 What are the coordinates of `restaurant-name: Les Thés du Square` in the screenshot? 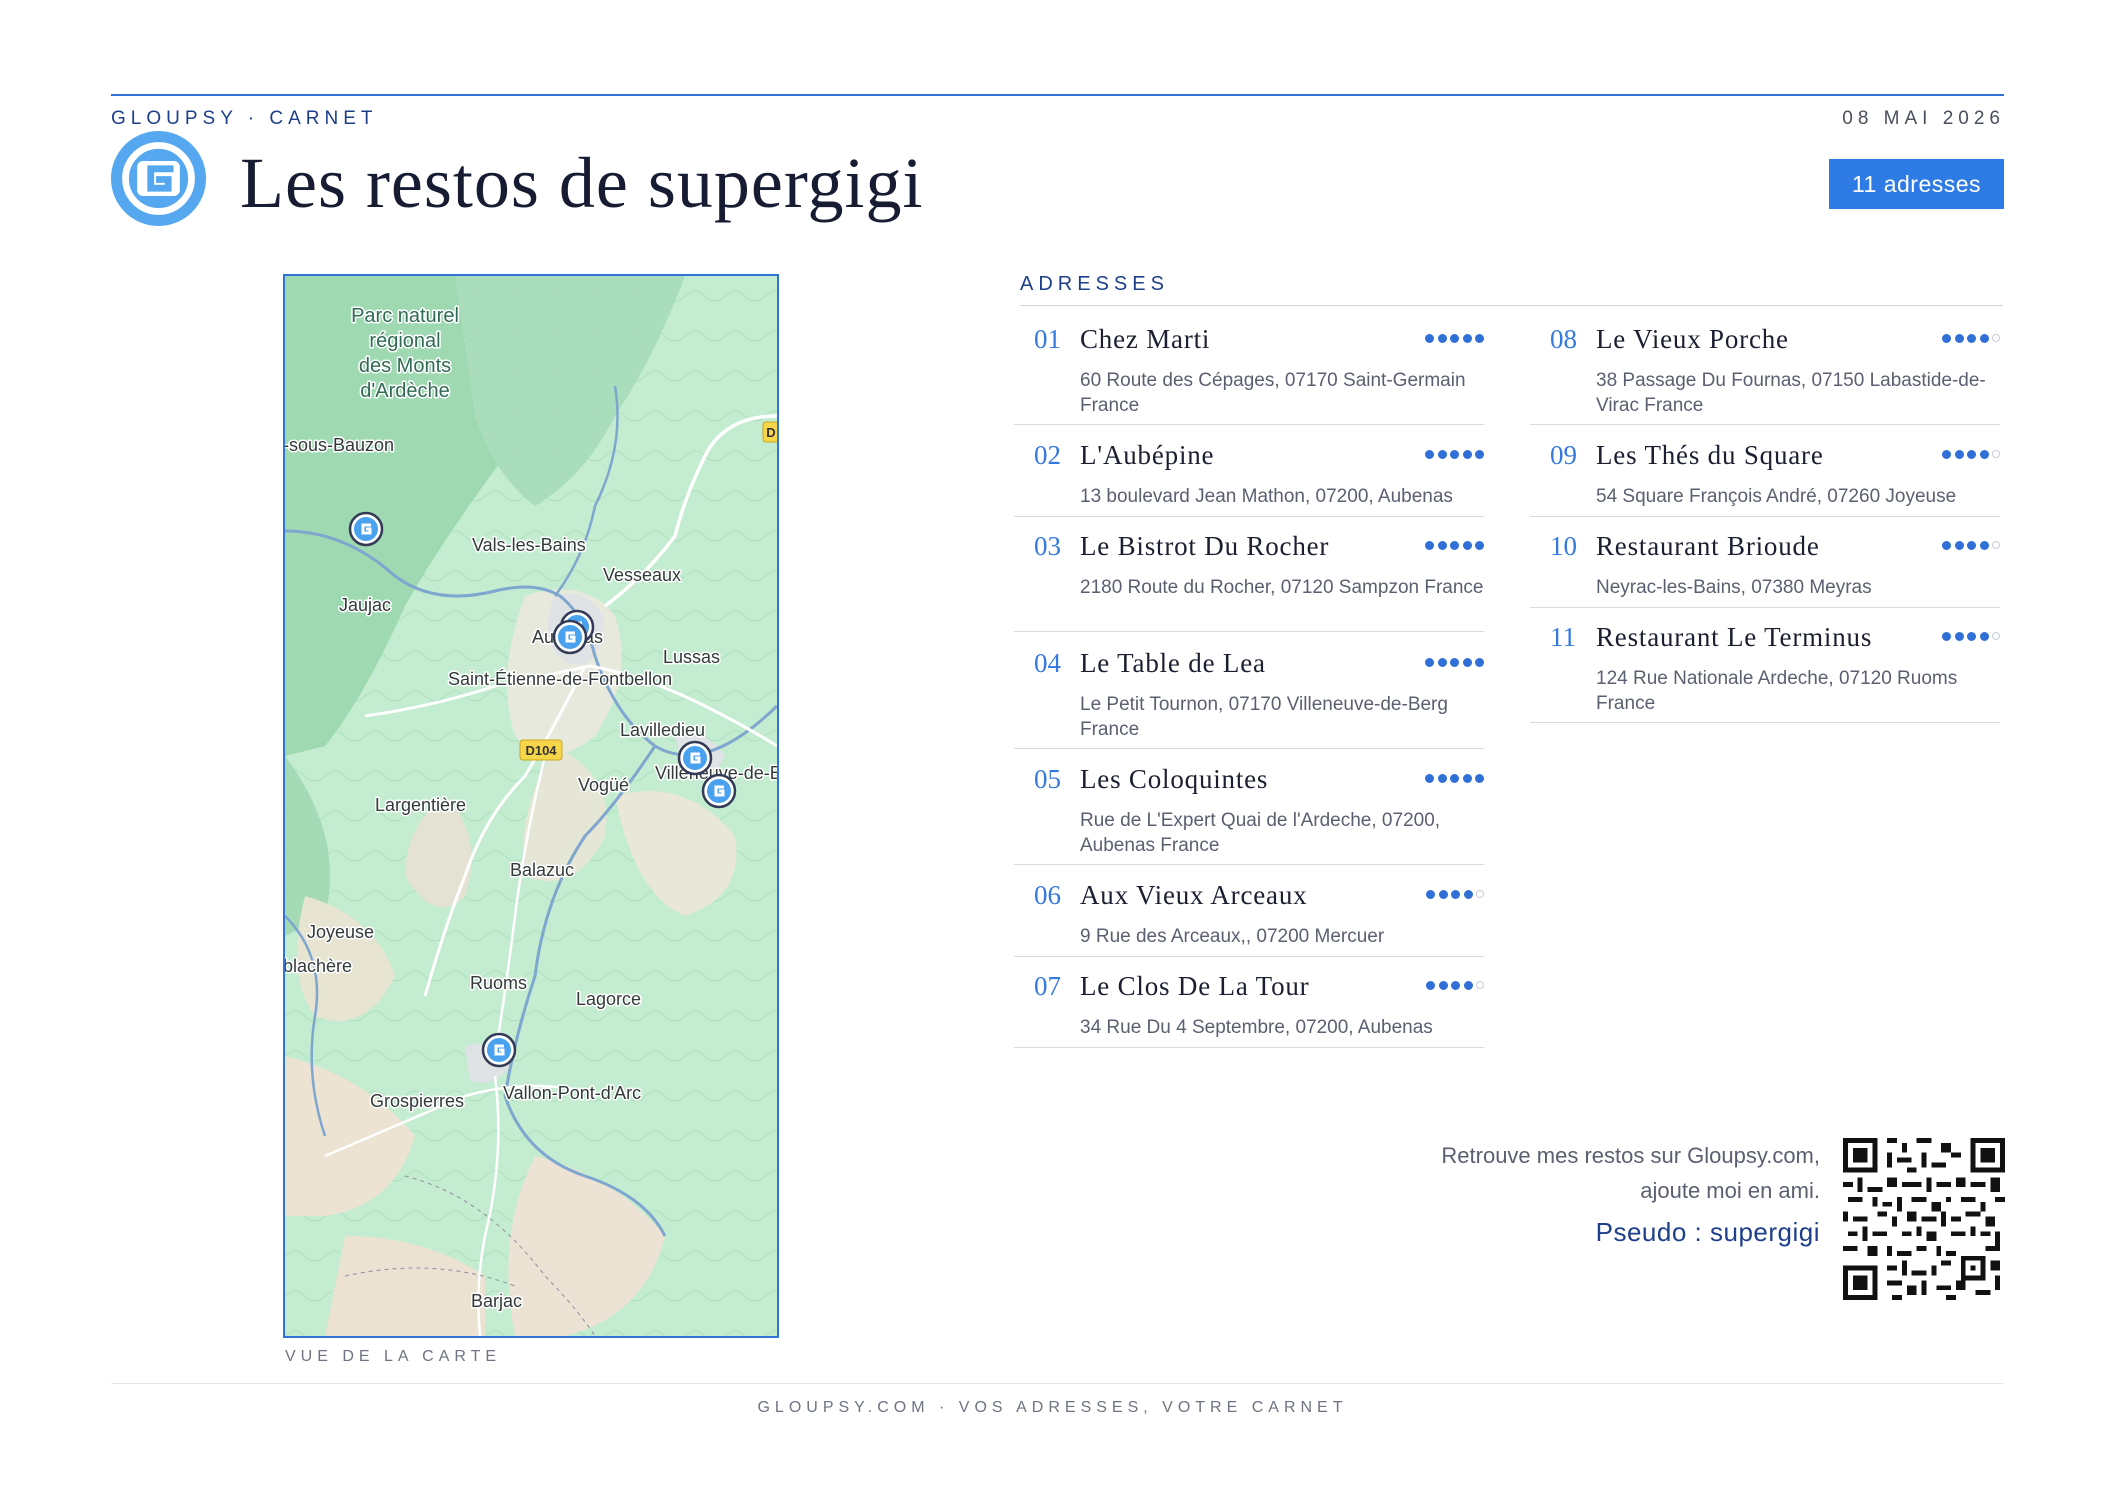 It's located at (1710, 455).